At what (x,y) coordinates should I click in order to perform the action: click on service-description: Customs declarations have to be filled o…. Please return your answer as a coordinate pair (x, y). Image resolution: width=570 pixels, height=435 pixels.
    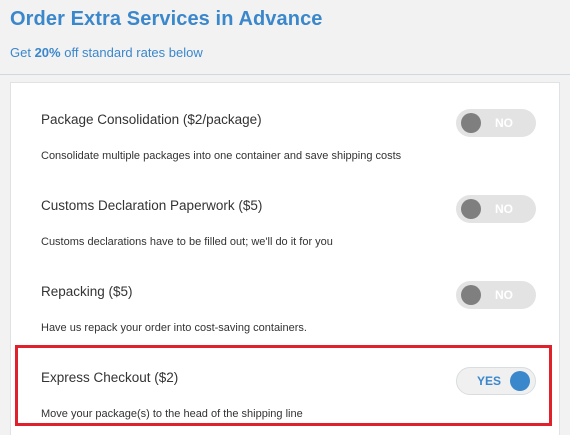
    Looking at the image, I should click on (187, 242).